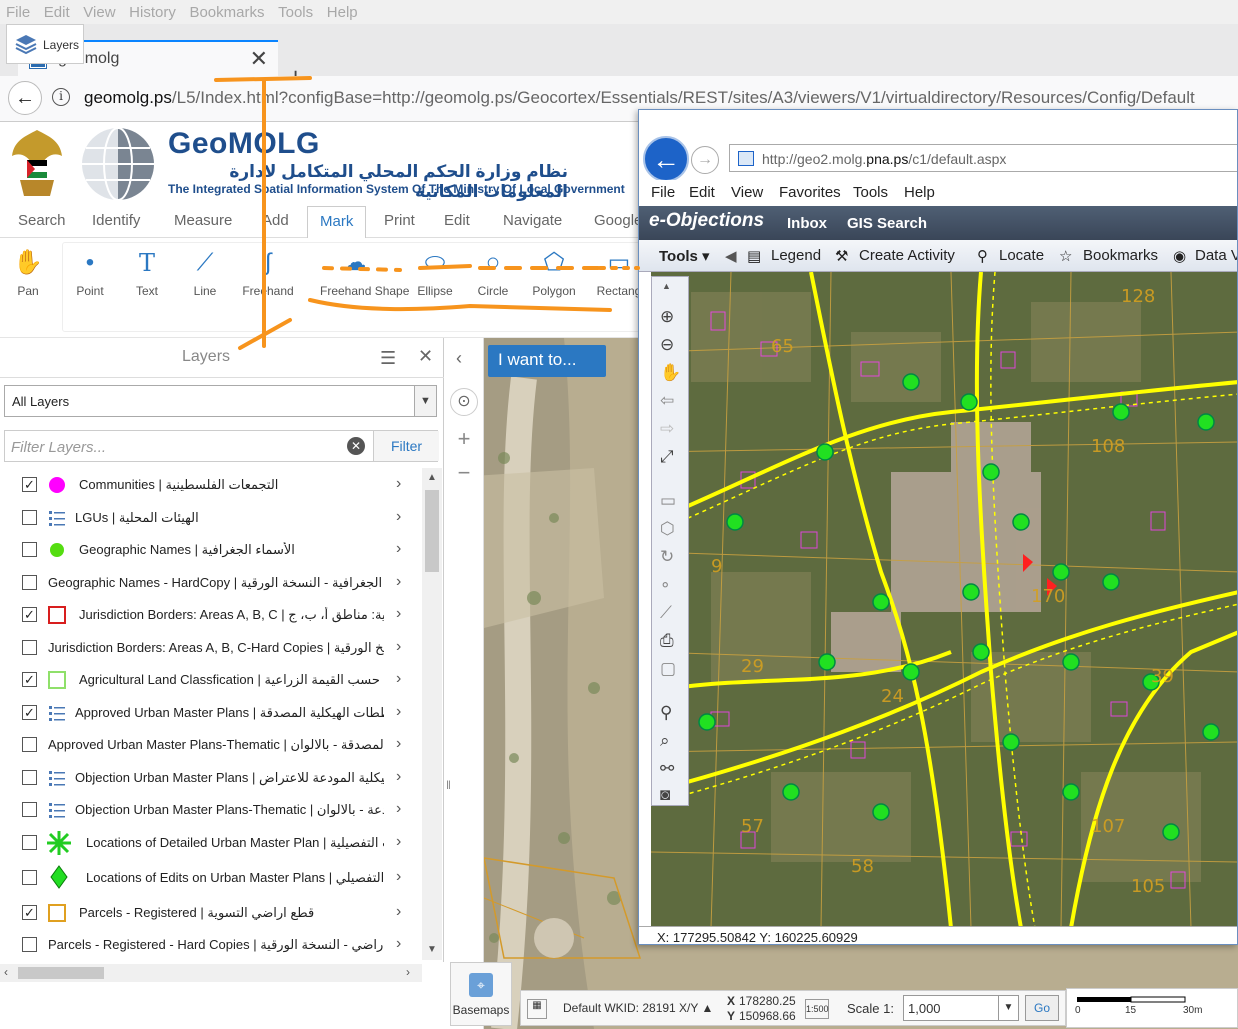 This screenshot has width=1238, height=1029. Describe the element at coordinates (668, 501) in the screenshot. I see `select-rect-icon: ▭` at that location.